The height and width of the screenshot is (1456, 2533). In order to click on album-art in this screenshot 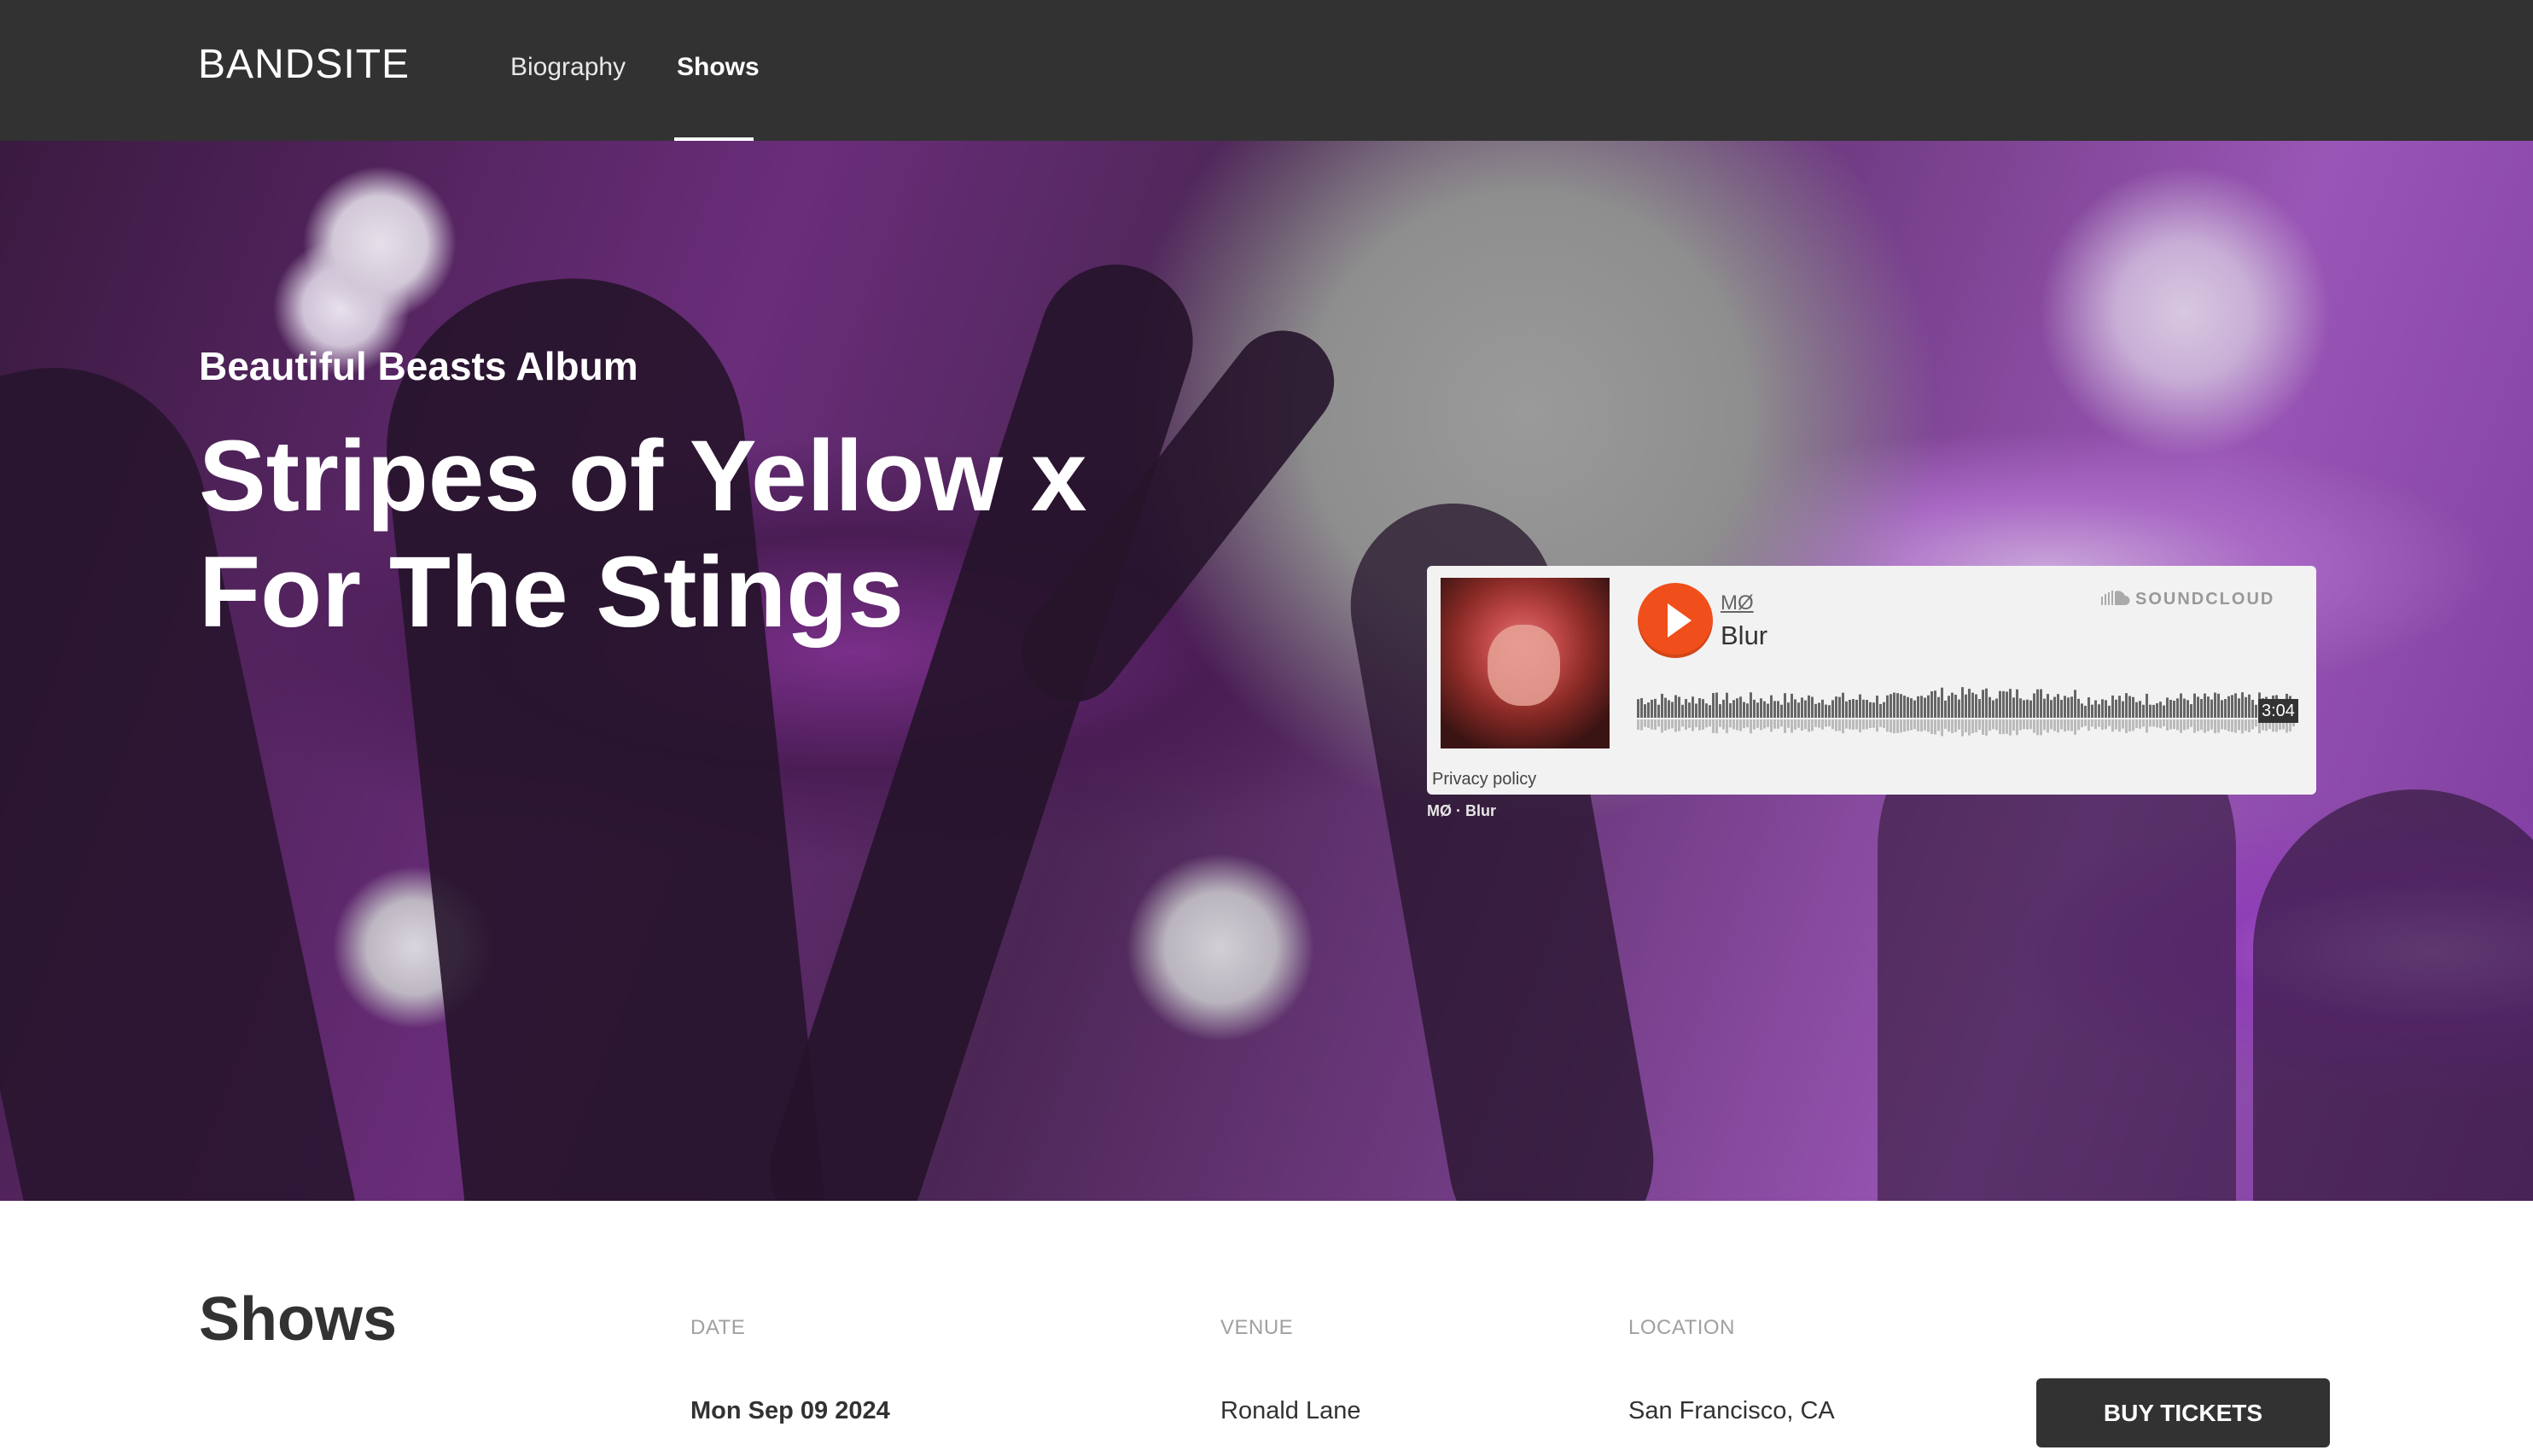, I will do `click(1525, 663)`.